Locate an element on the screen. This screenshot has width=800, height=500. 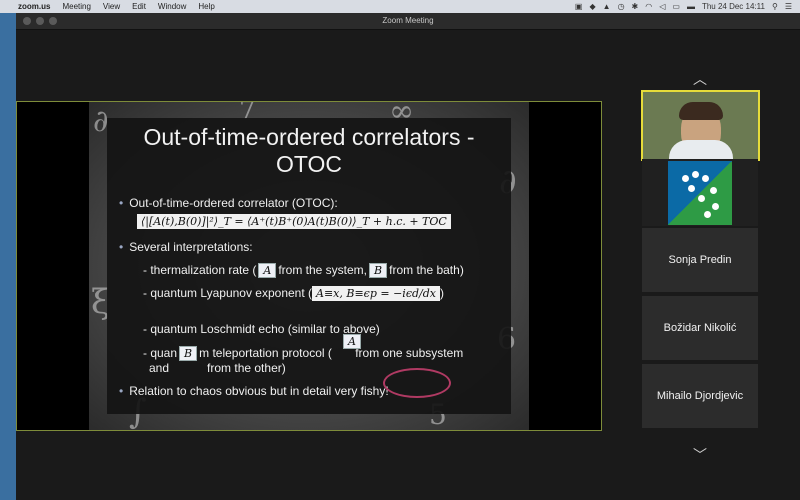
sub-teleportation-mid: m teleportation protocol ( is located at coordinates (265, 353).